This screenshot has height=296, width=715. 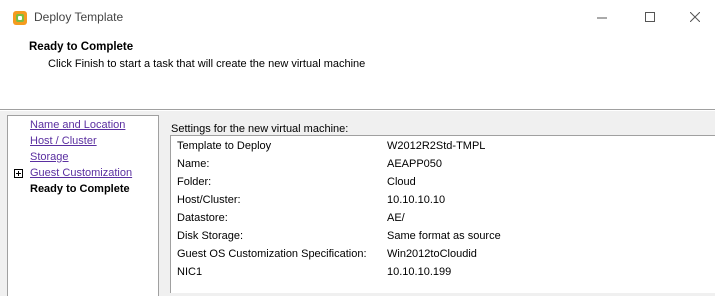 I want to click on row-value: Same format as source, so click(x=444, y=236).